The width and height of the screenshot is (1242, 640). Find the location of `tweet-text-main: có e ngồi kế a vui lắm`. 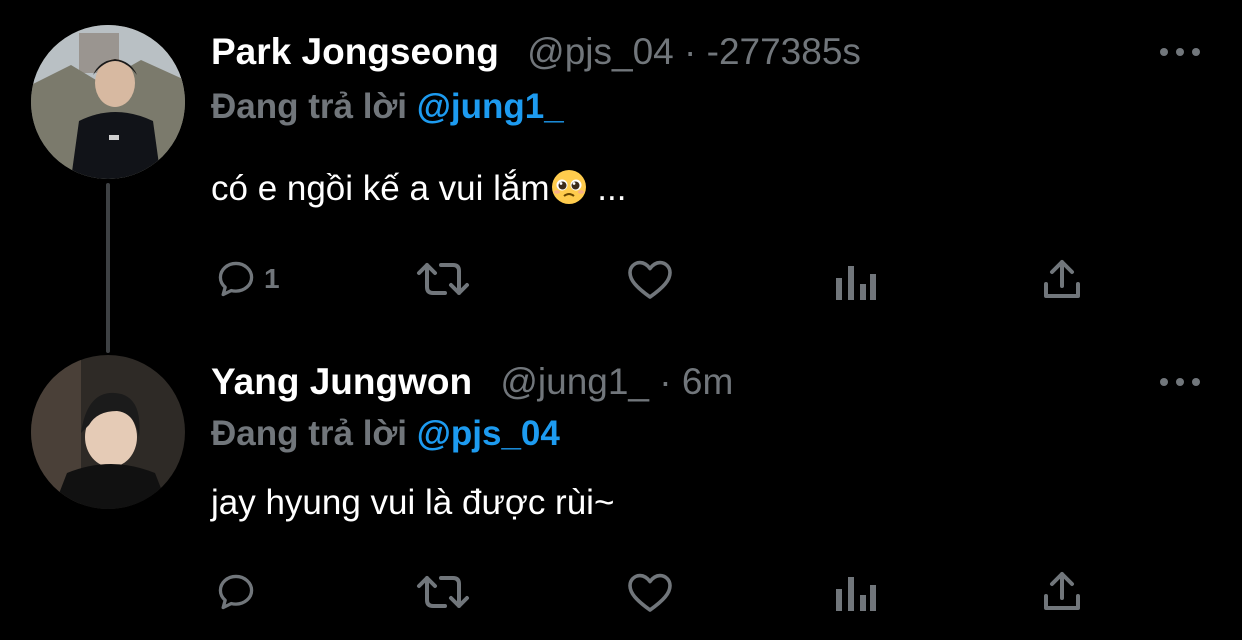

tweet-text-main: có e ngồi kế a vui lắm is located at coordinates (380, 188).